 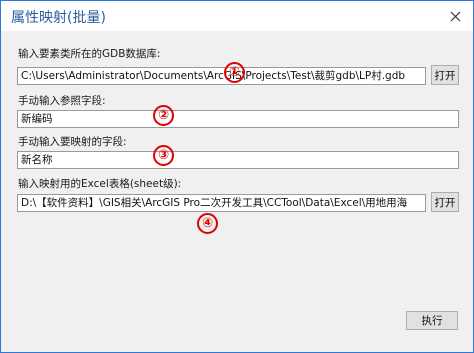 I want to click on close-icon, so click(x=455, y=16).